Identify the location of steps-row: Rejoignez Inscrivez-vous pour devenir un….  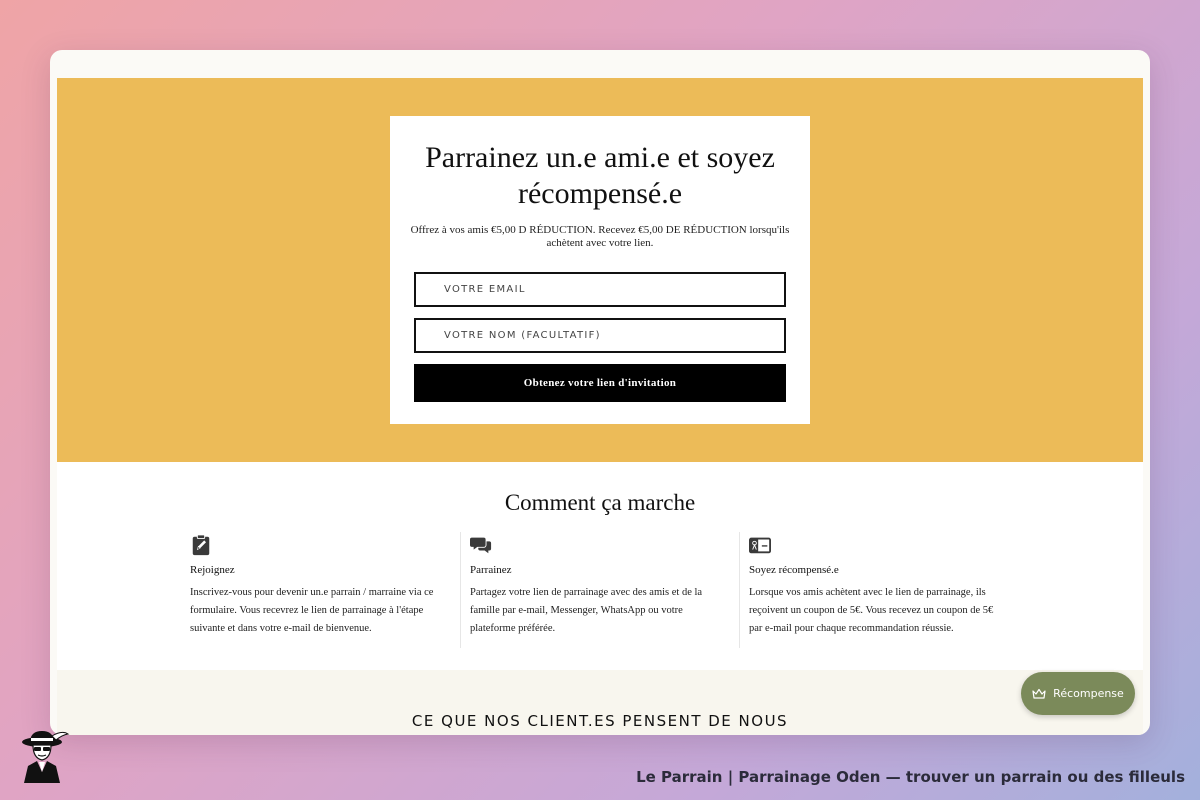
(609, 590).